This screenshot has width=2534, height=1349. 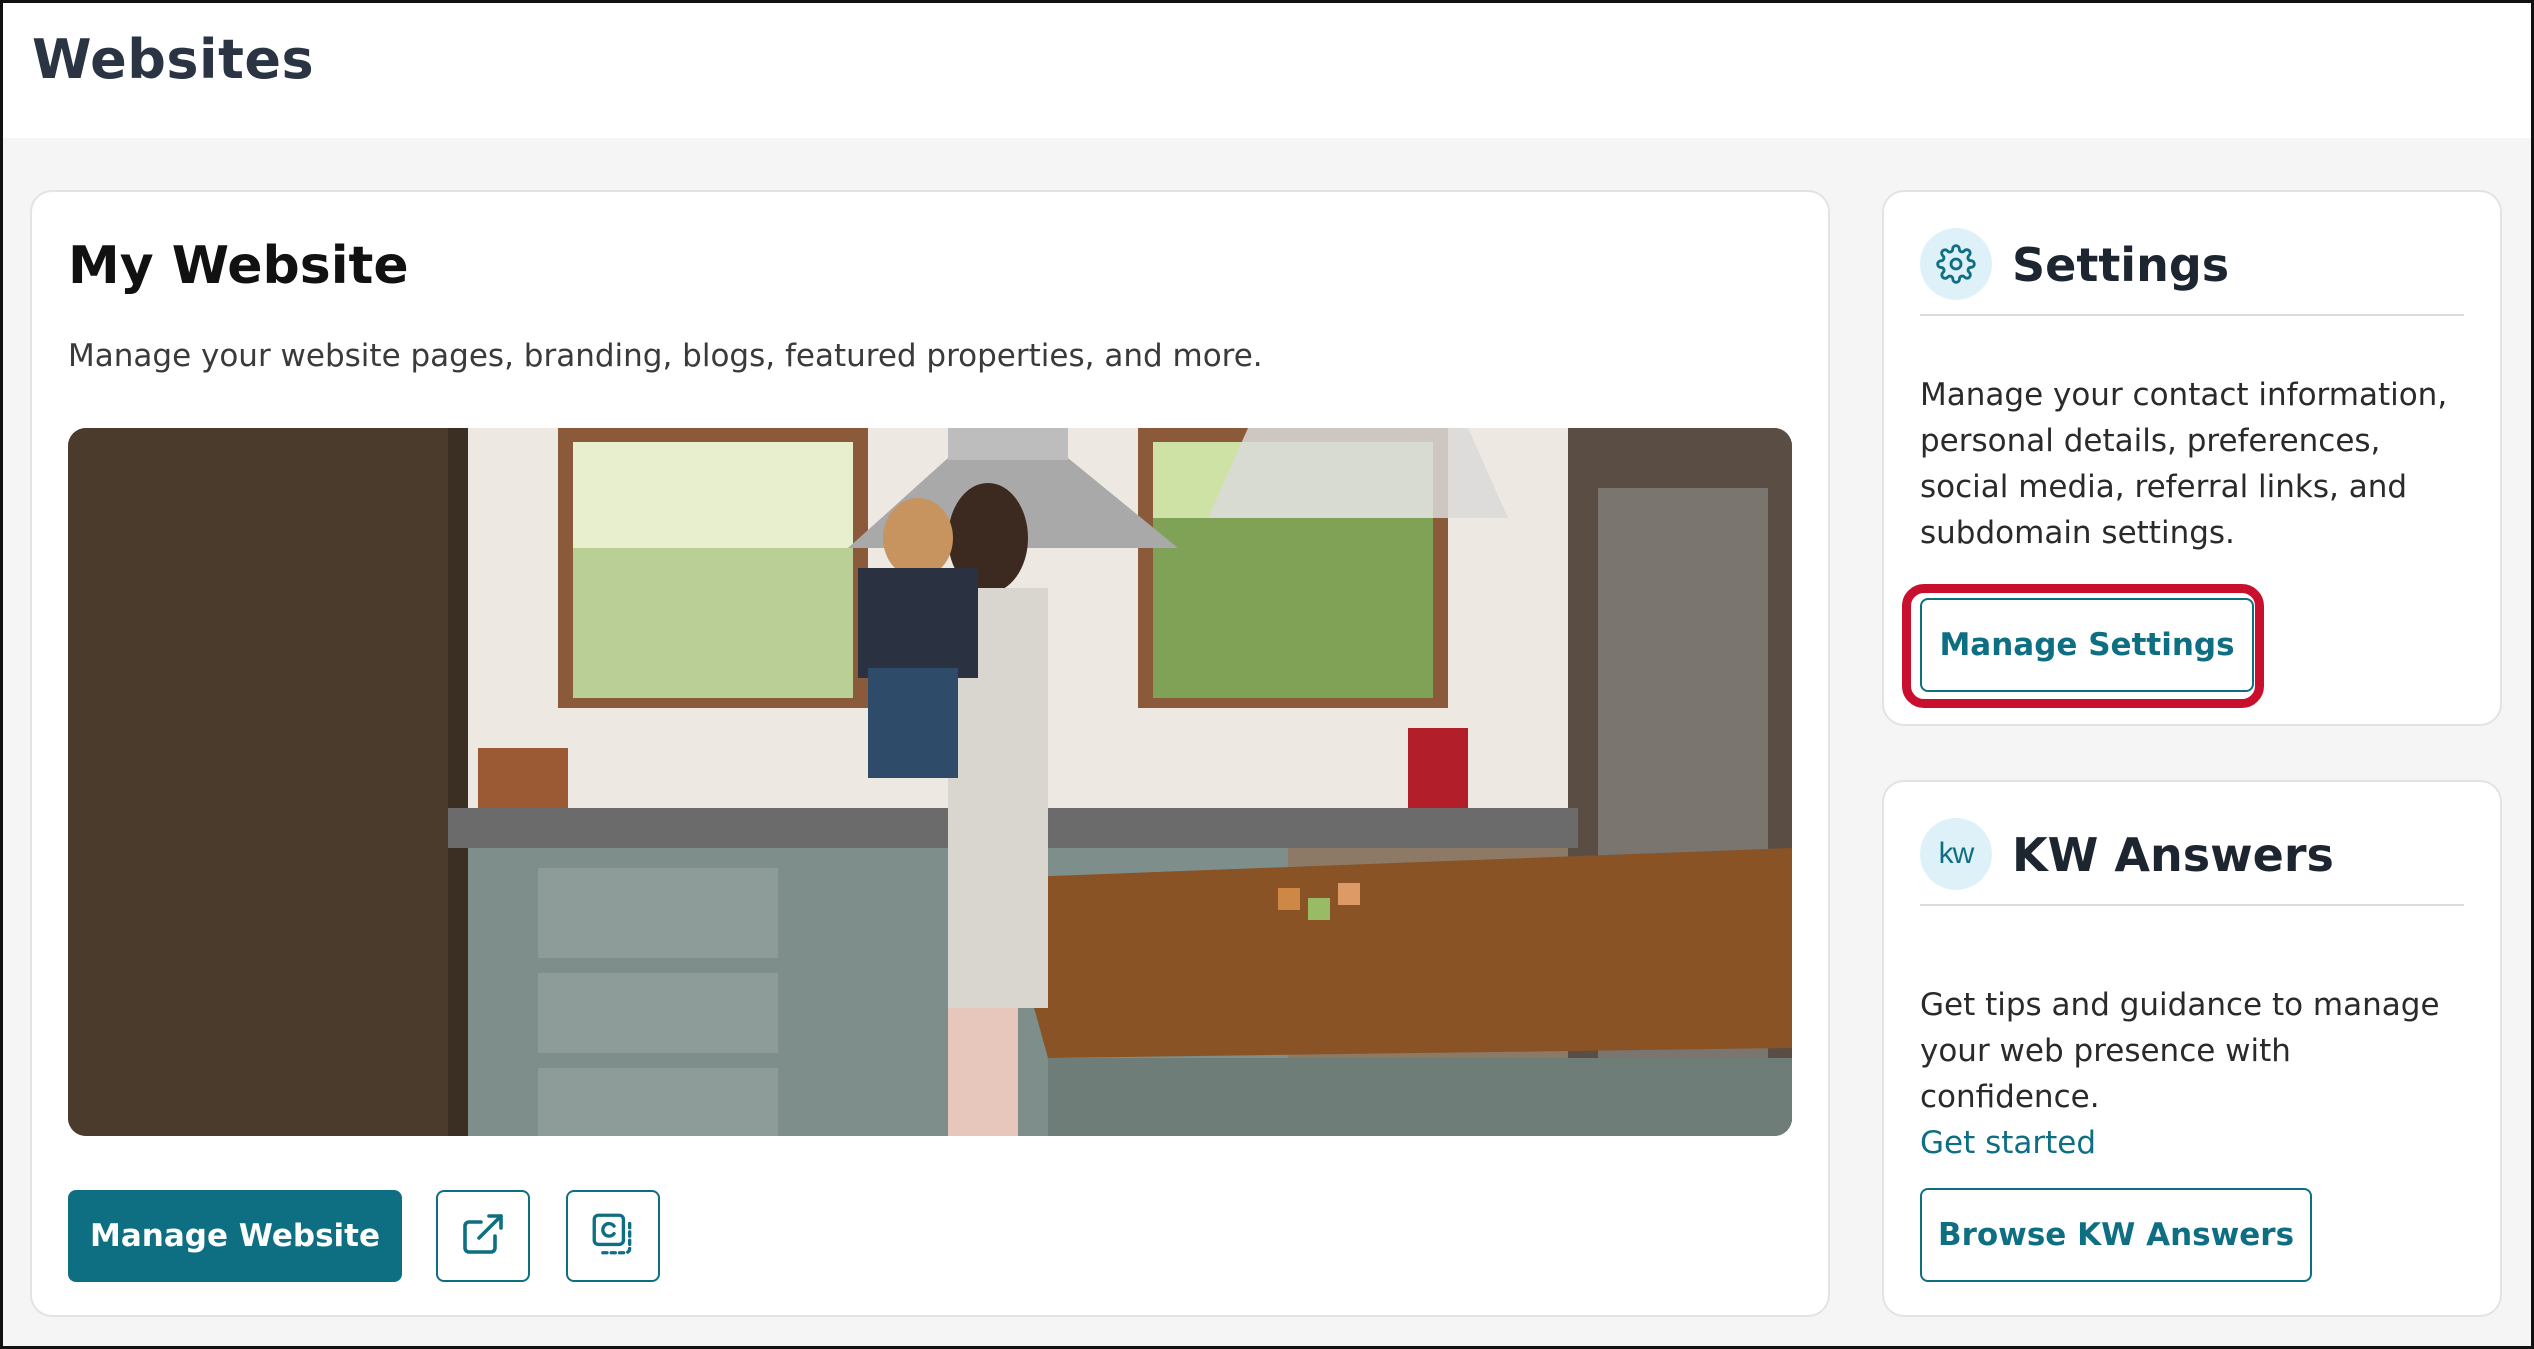 I want to click on copy-link-icon, so click(x=613, y=1236).